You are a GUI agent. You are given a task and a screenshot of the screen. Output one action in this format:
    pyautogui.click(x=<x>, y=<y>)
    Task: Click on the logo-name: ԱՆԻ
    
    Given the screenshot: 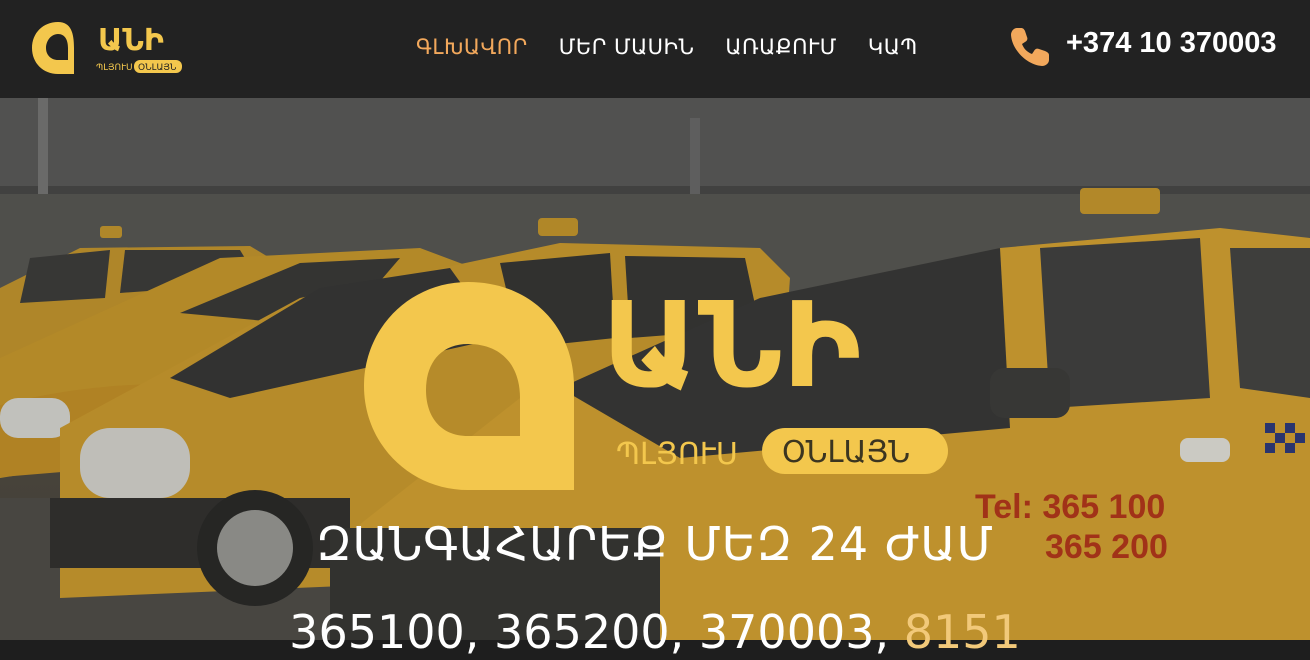 What is the action you would take?
    pyautogui.click(x=131, y=40)
    